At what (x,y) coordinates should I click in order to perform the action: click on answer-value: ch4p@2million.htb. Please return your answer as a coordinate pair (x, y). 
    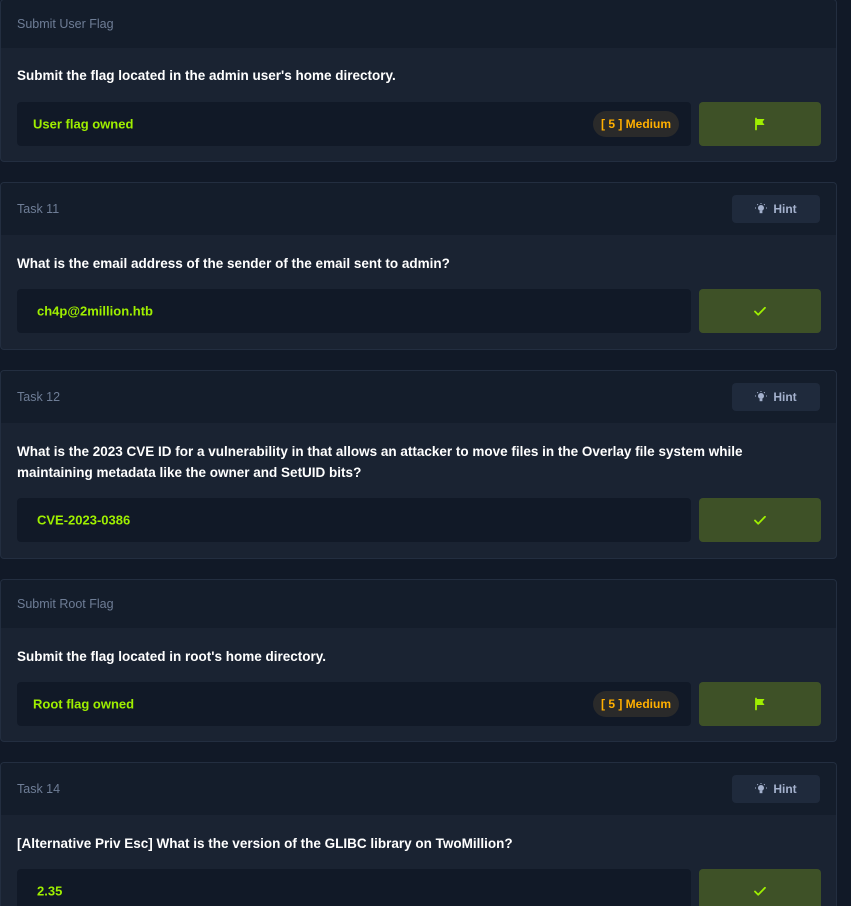
    Looking at the image, I should click on (95, 311).